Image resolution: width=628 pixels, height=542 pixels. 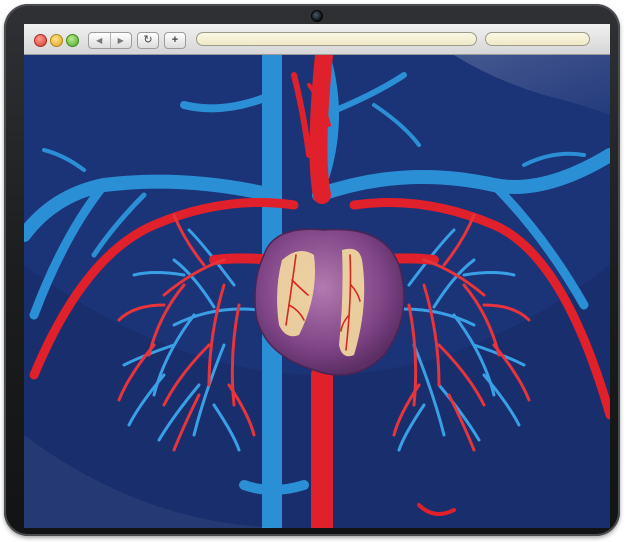 I want to click on browser-toolbar: ◀ ▶ ↻ +, so click(x=317, y=39).